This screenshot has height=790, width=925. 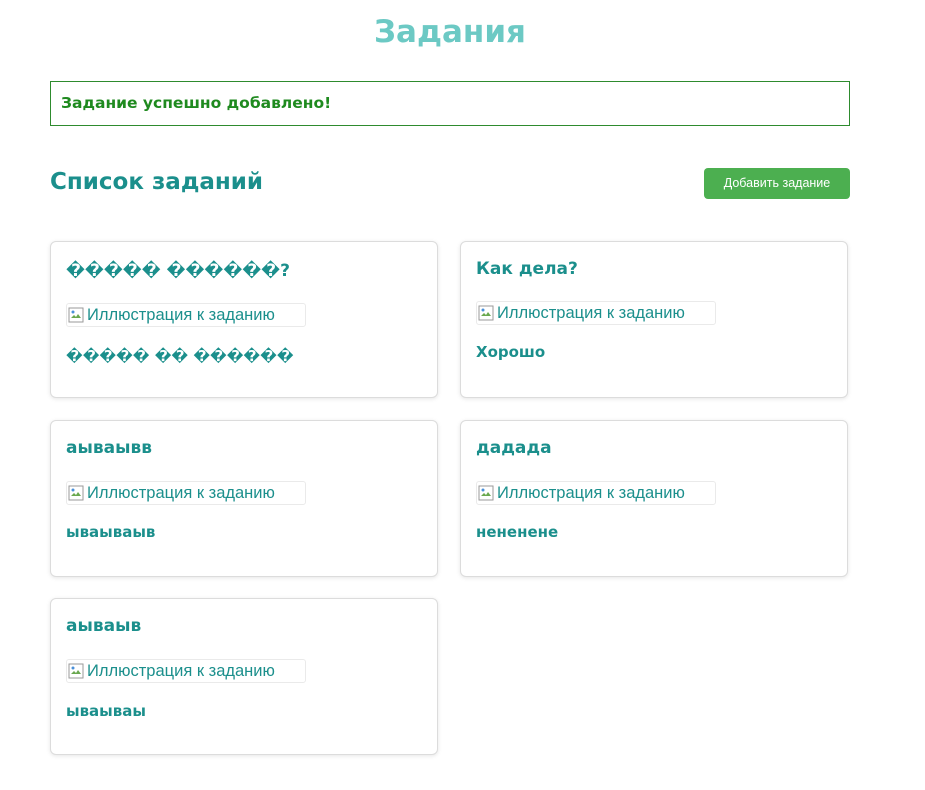 I want to click on task-card-title: аываыв, so click(x=104, y=626).